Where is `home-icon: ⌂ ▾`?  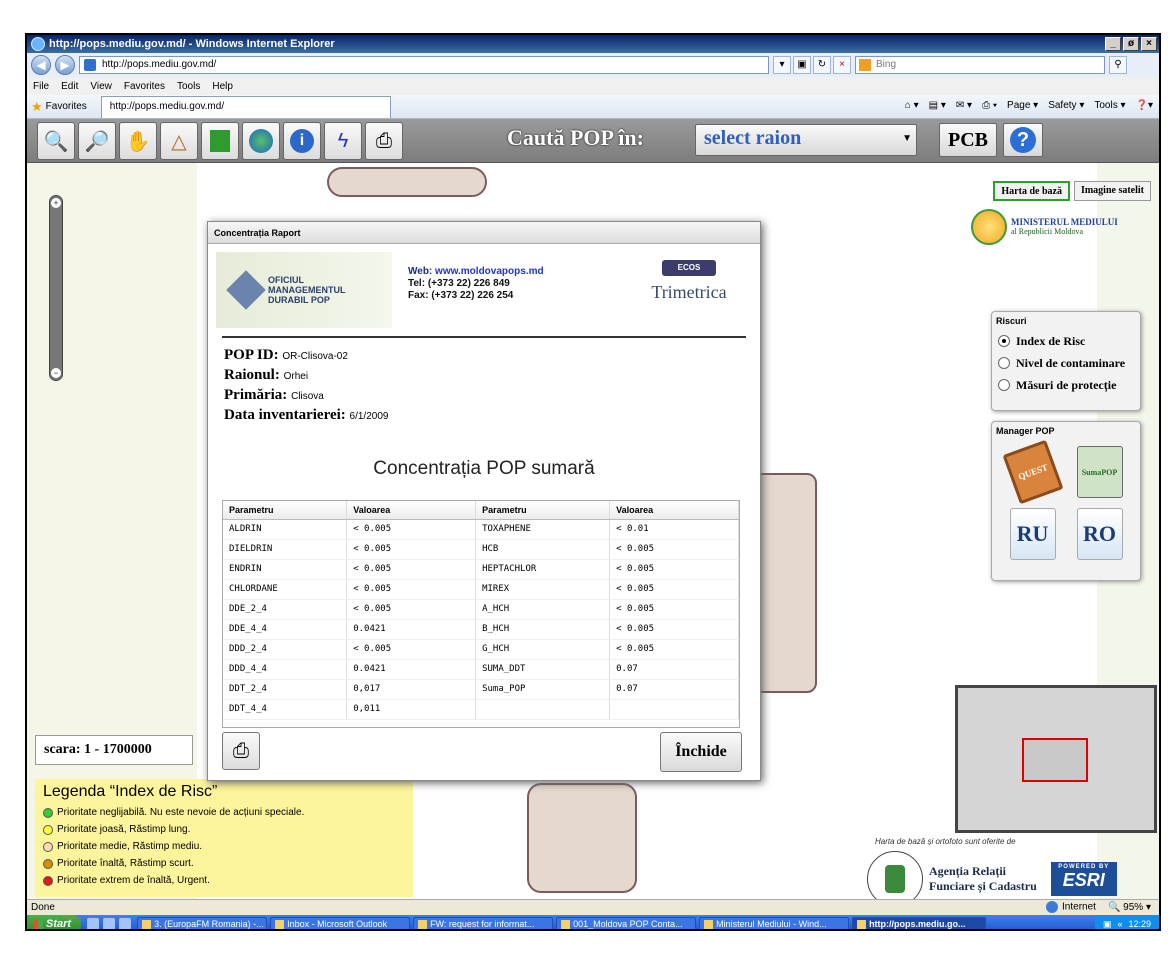
home-icon: ⌂ ▾ is located at coordinates (912, 105).